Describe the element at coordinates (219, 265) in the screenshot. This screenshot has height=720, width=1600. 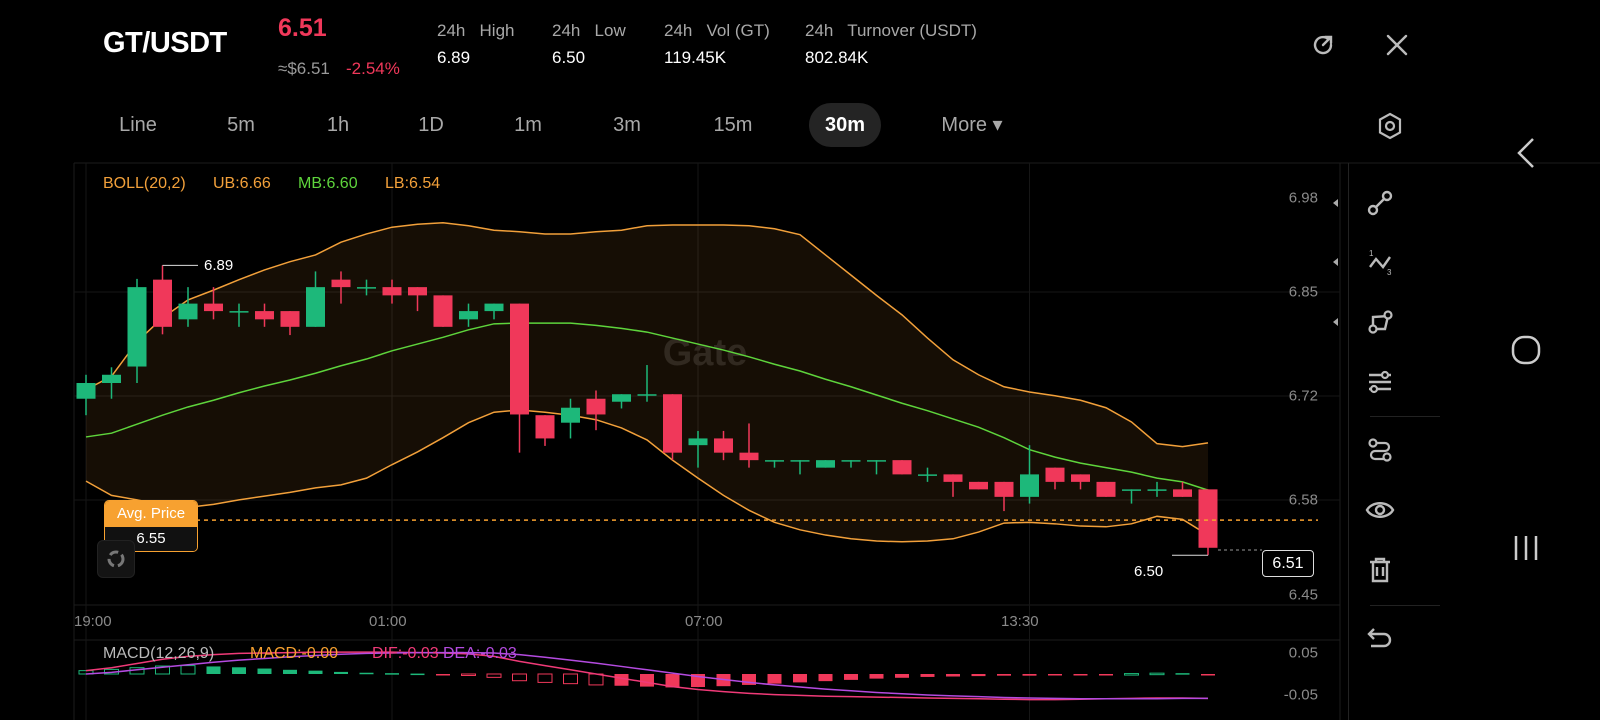
I see `high-marker: 6.89` at that location.